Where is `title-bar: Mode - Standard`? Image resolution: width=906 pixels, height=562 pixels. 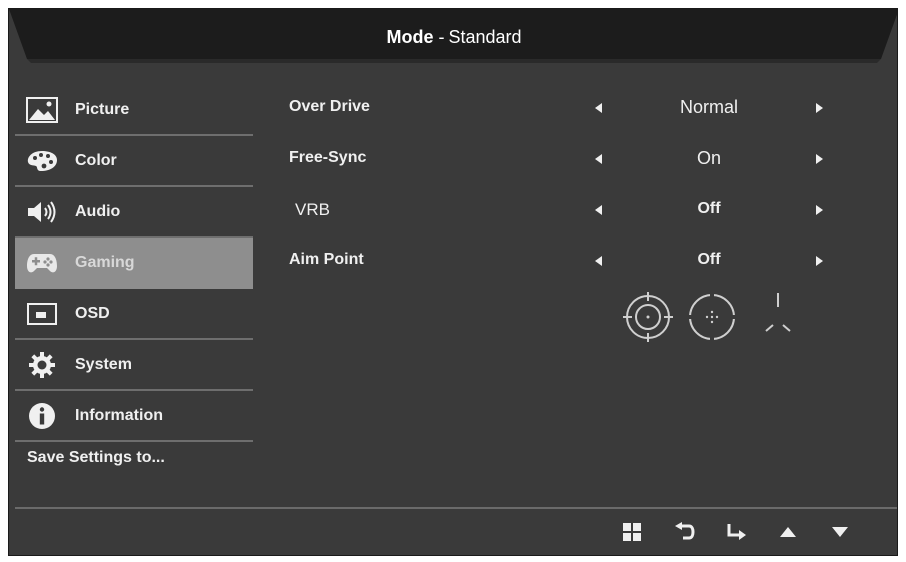
title-bar: Mode - Standard is located at coordinates (453, 41).